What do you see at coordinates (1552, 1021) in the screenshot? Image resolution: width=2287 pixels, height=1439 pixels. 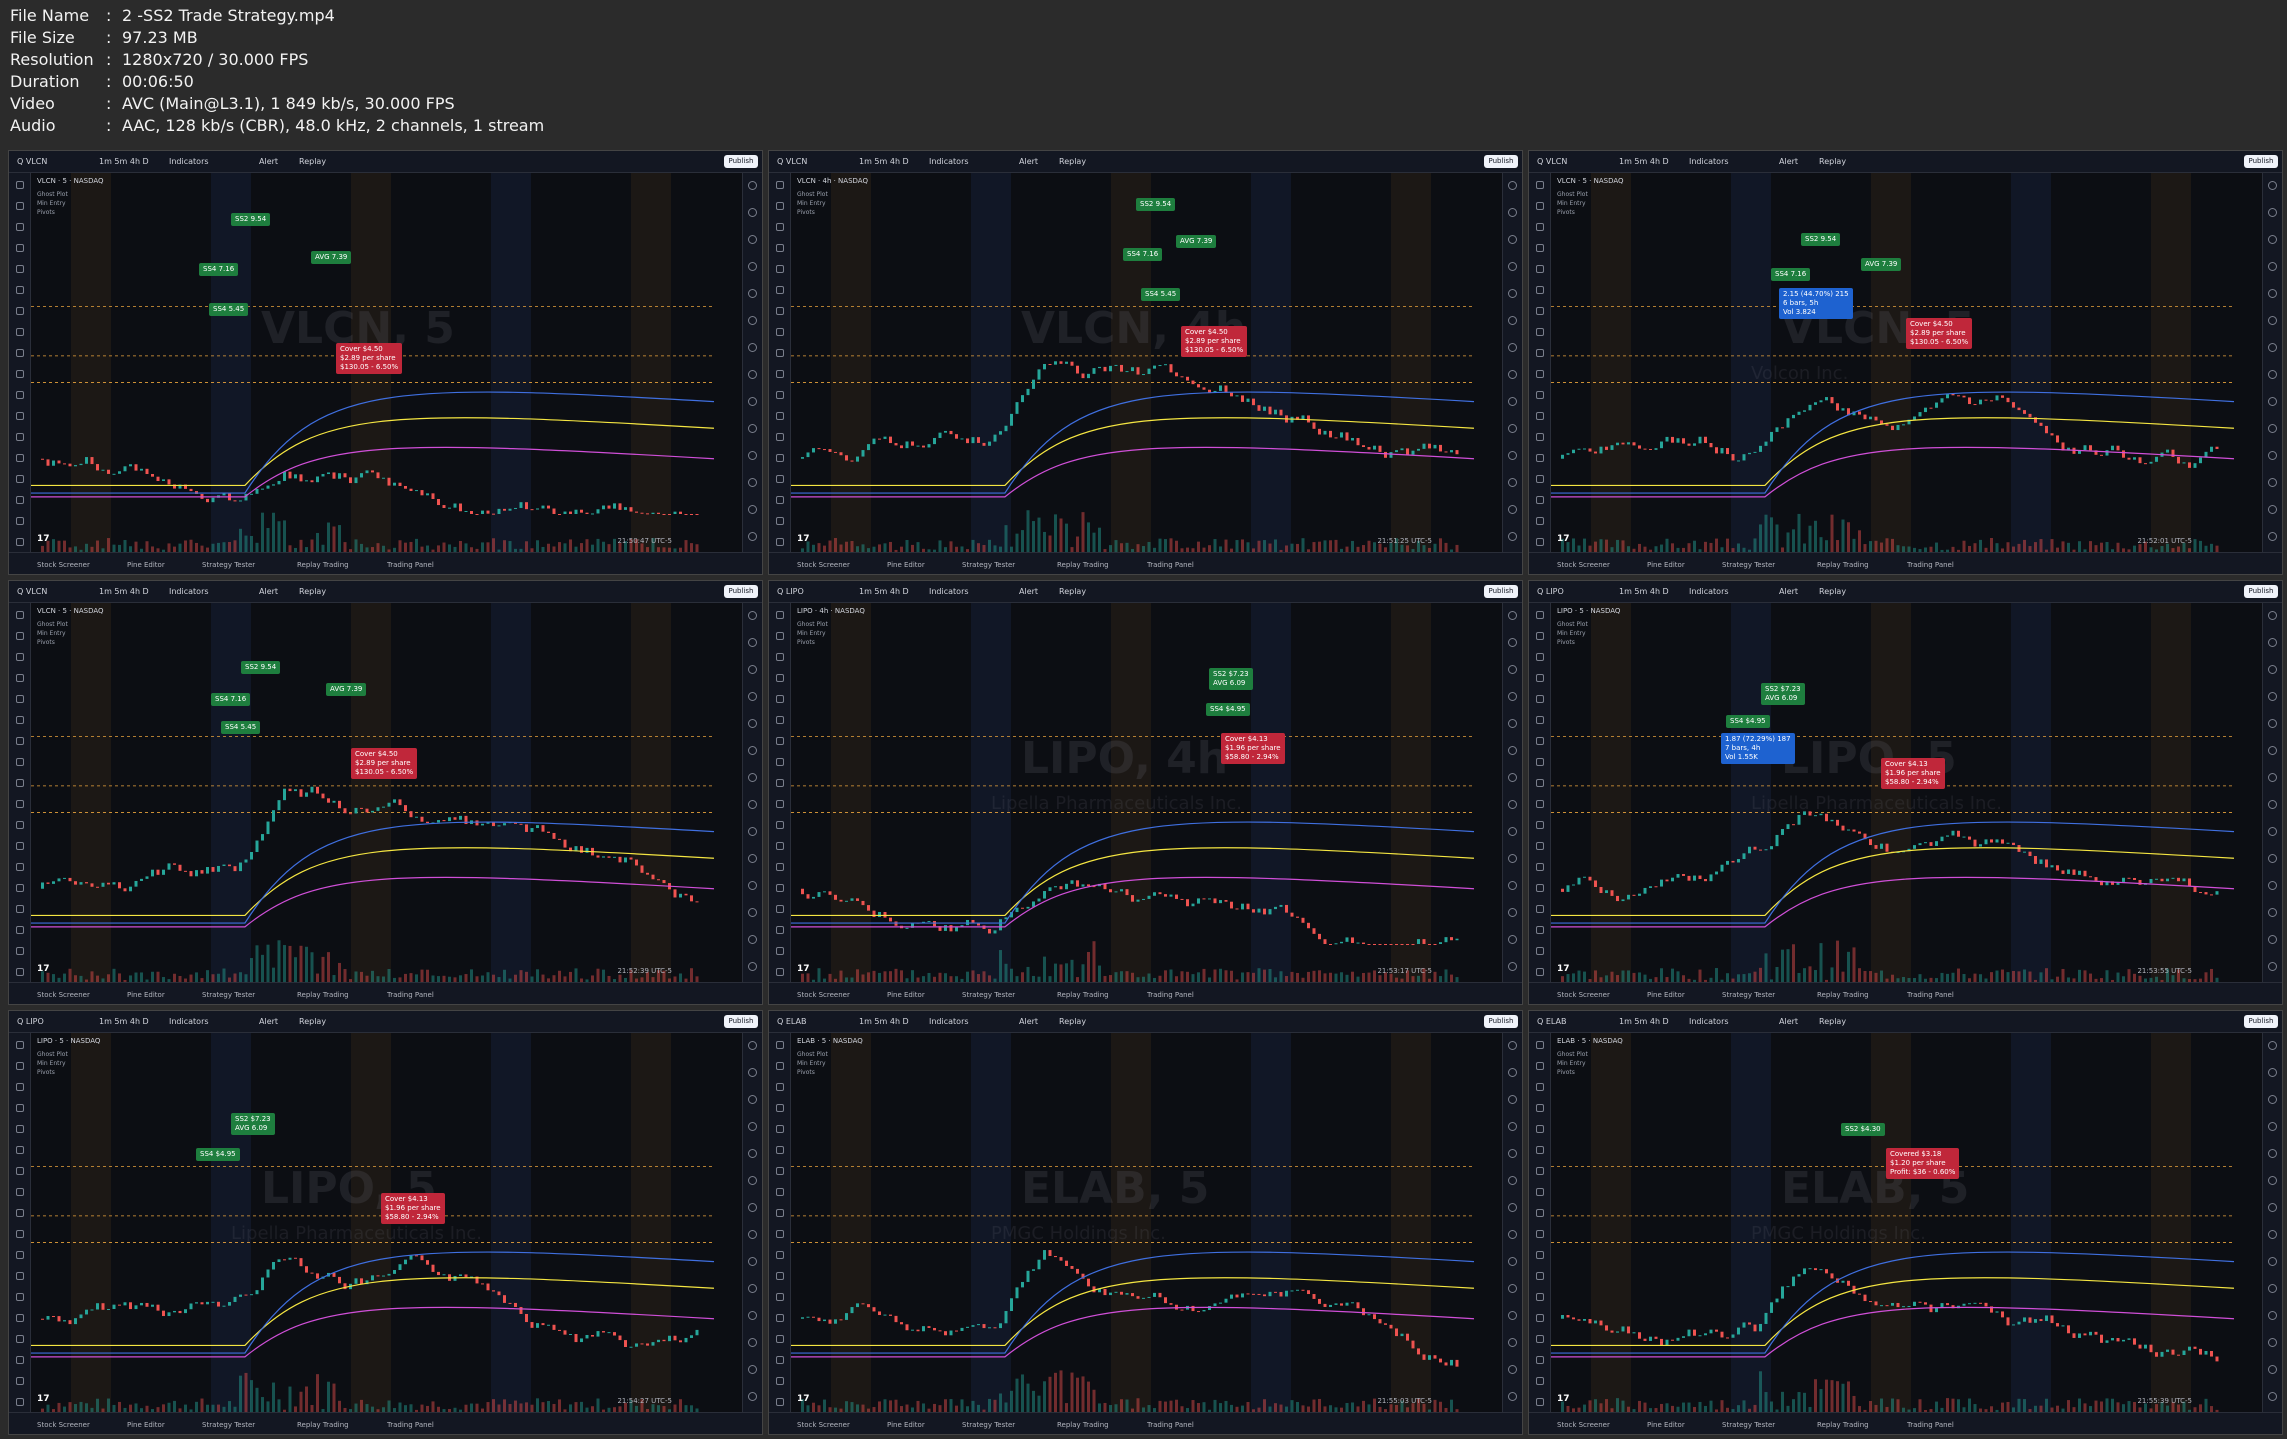 I see `symbol-search: Q ELAB` at bounding box center [1552, 1021].